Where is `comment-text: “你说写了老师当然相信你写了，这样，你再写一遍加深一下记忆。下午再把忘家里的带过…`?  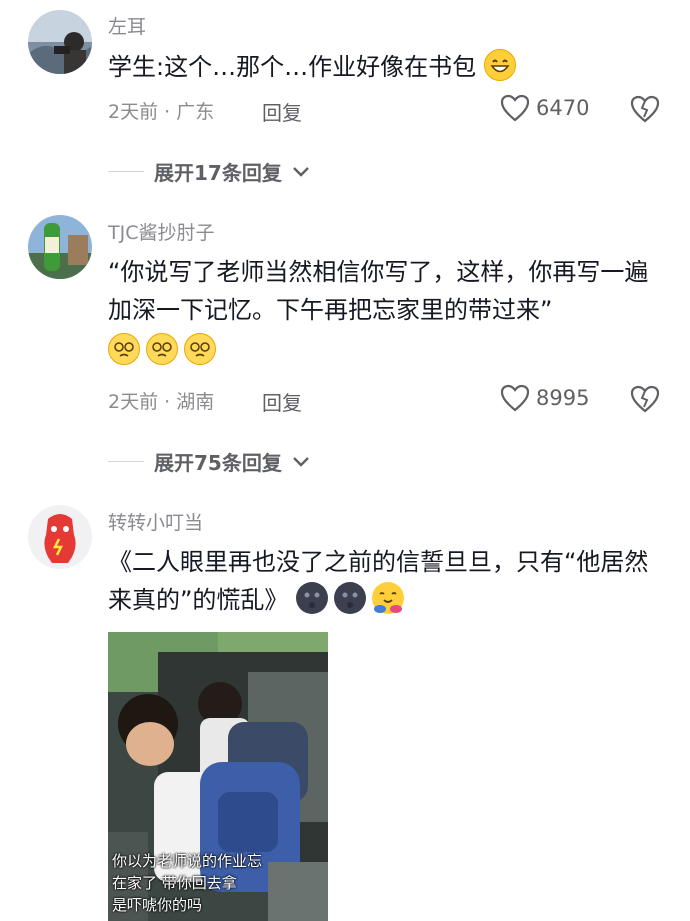
comment-text: “你说写了老师当然相信你写了，这样，你再写一遍加深一下记忆。下午再把忘家里的带过… is located at coordinates (388, 311).